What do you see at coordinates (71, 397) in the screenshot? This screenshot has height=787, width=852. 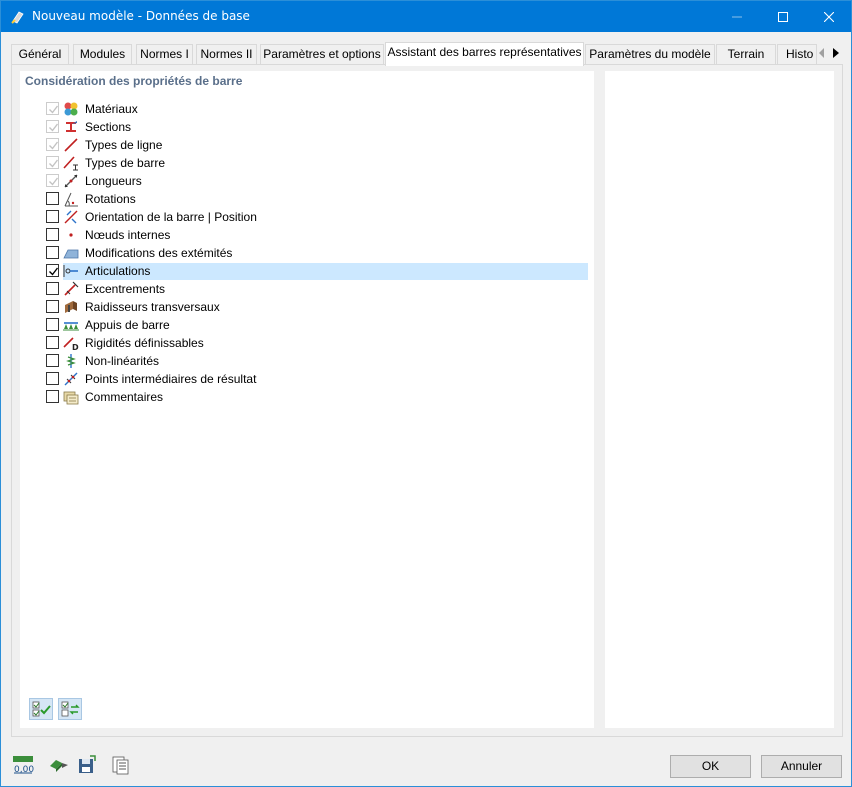 I see `comments-icon` at bounding box center [71, 397].